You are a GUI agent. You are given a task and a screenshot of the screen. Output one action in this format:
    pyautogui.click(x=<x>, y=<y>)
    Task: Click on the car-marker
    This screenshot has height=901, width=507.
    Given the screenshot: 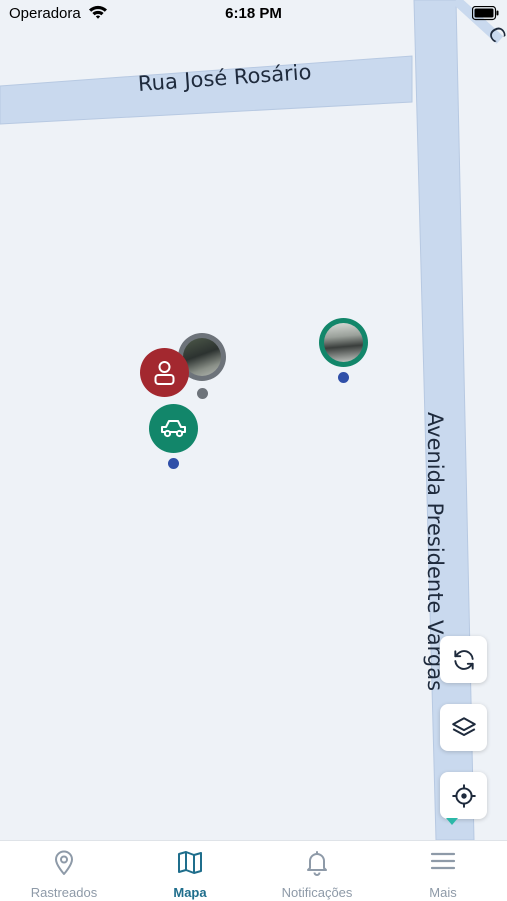 What is the action you would take?
    pyautogui.click(x=173, y=428)
    